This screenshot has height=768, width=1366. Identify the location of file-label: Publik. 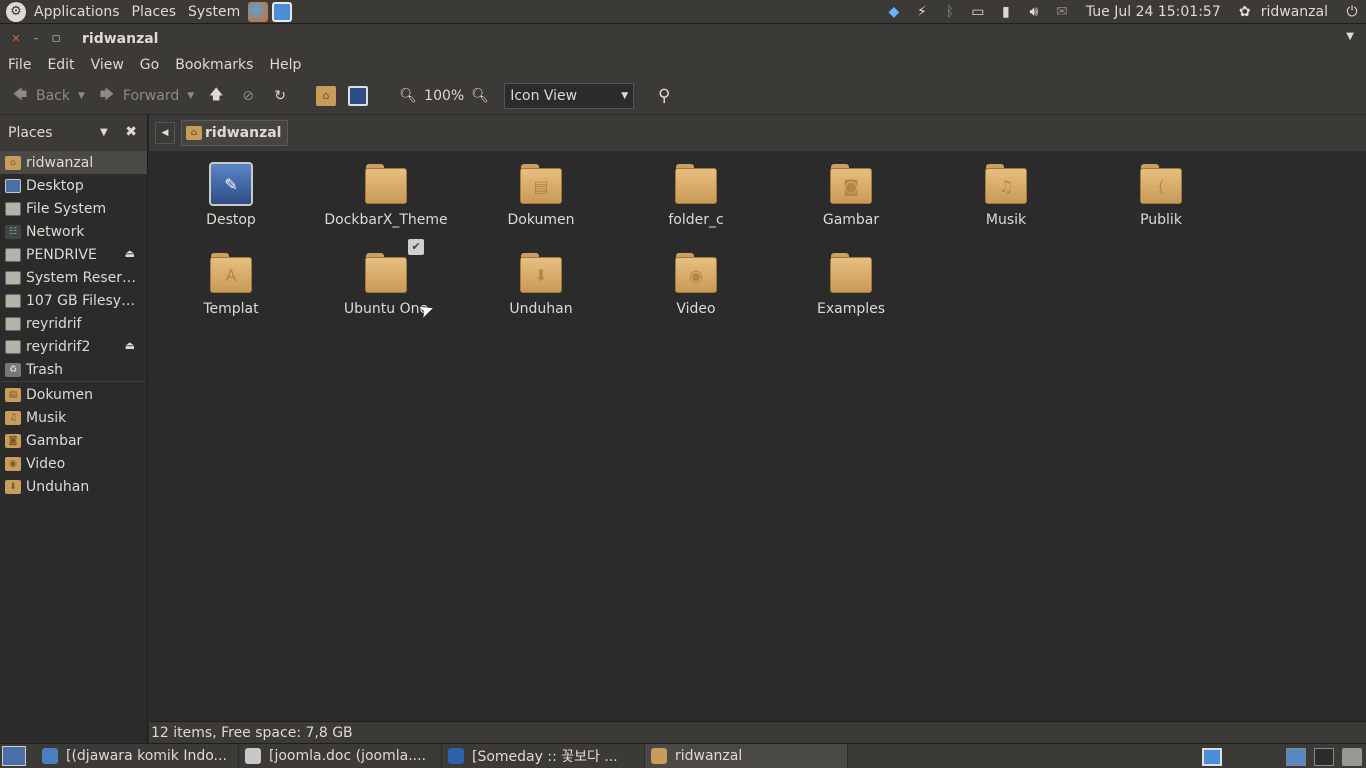
(1161, 220).